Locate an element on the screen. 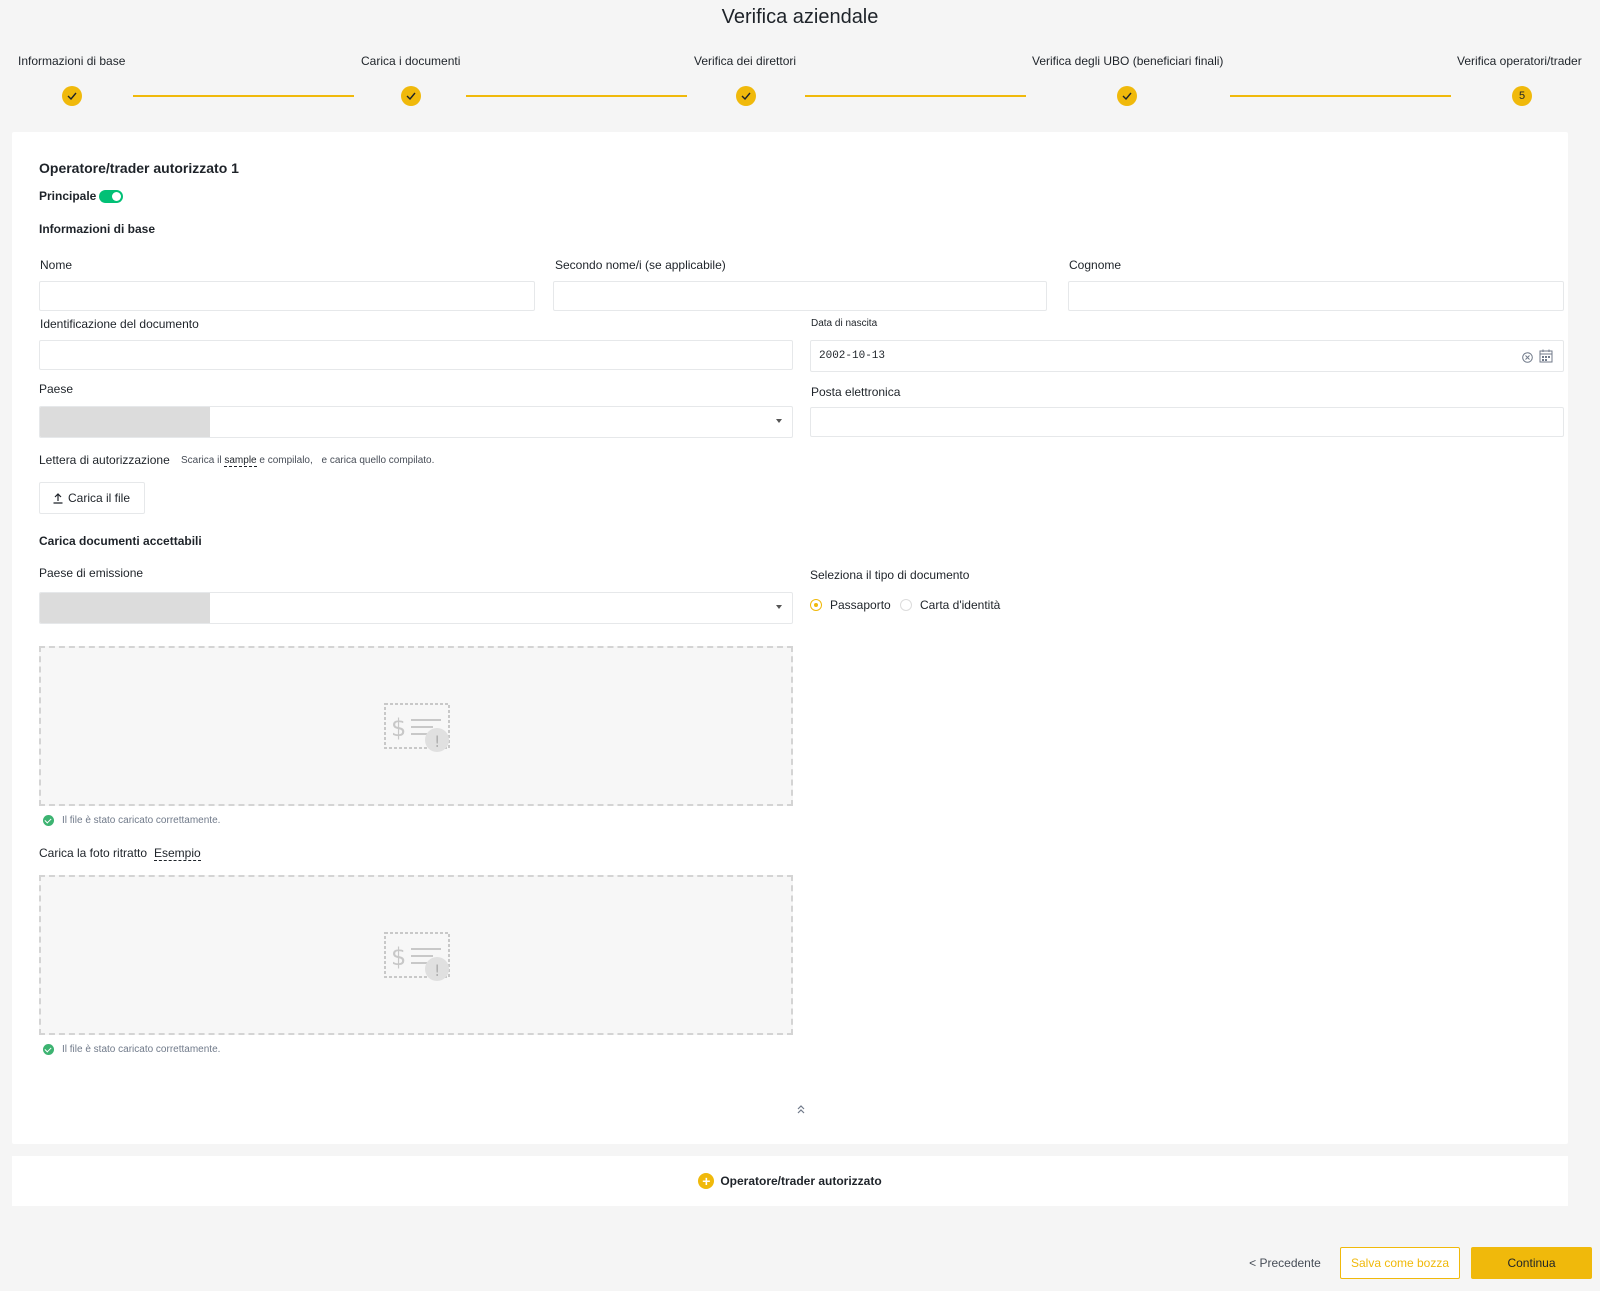 Image resolution: width=1600 pixels, height=1291 pixels. previous-button: < Precedente is located at coordinates (1285, 1263).